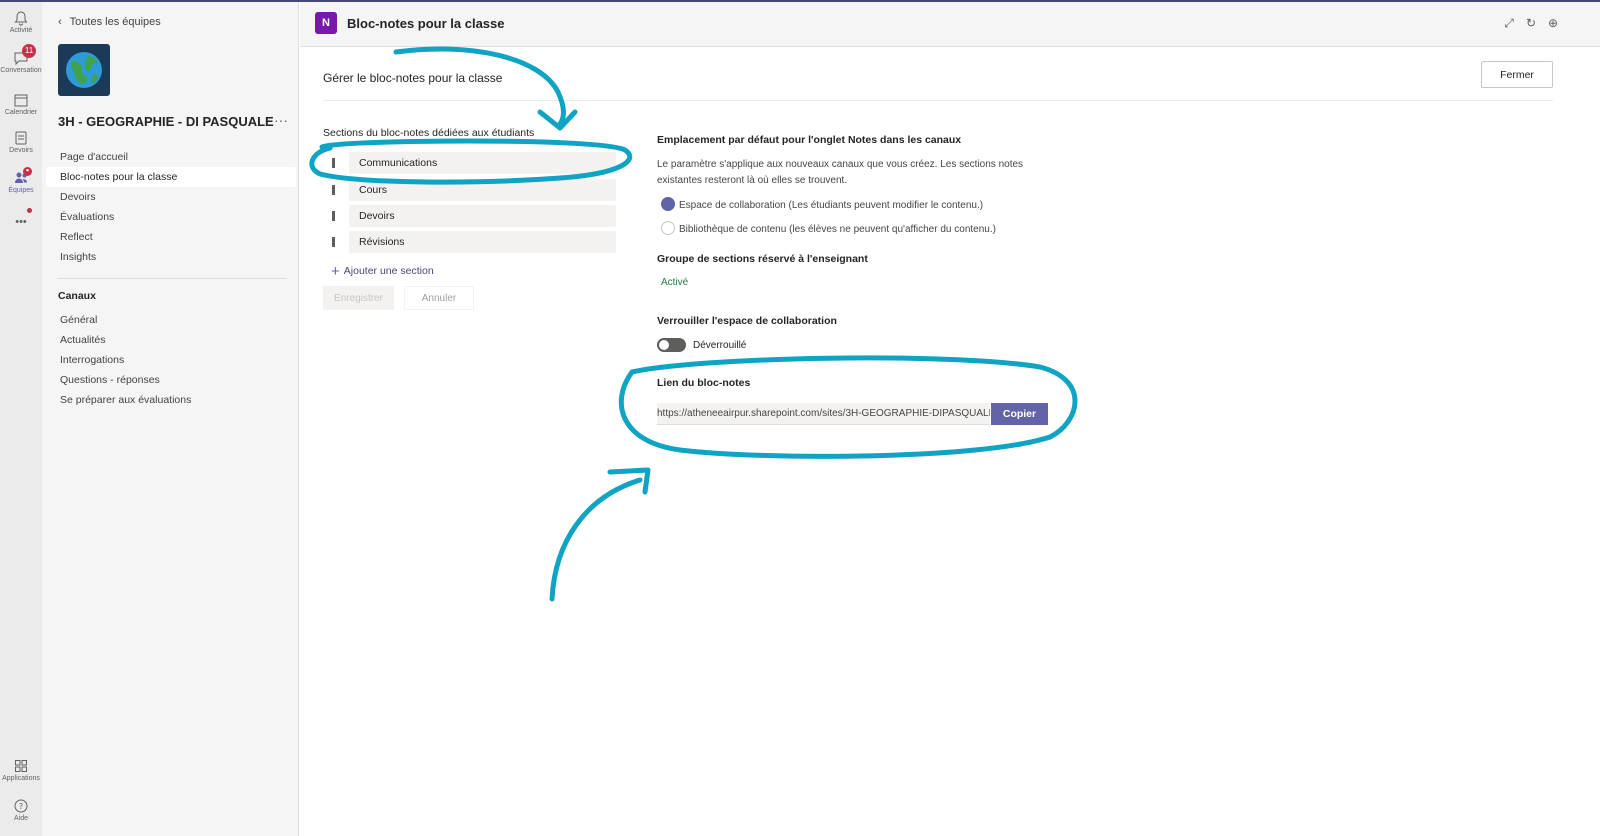 This screenshot has width=1600, height=836. What do you see at coordinates (950, 24) in the screenshot?
I see `page-header: N Bloc-notes pour la classe ⤢ ↻ ⊕` at bounding box center [950, 24].